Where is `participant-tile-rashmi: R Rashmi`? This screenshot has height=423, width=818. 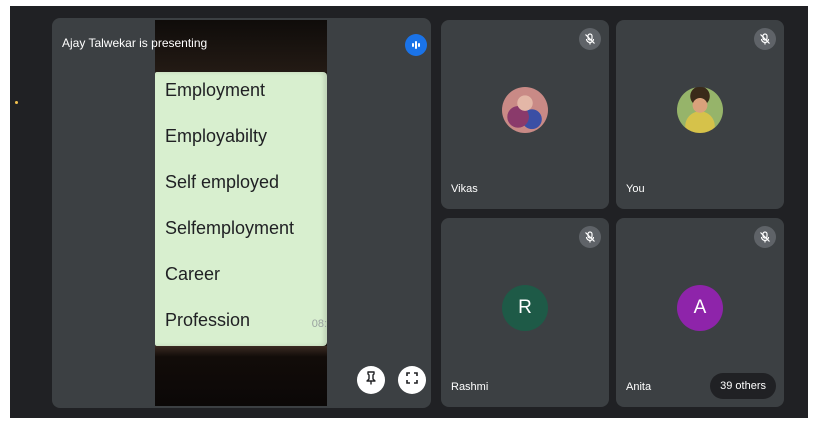 participant-tile-rashmi: R Rashmi is located at coordinates (525, 312).